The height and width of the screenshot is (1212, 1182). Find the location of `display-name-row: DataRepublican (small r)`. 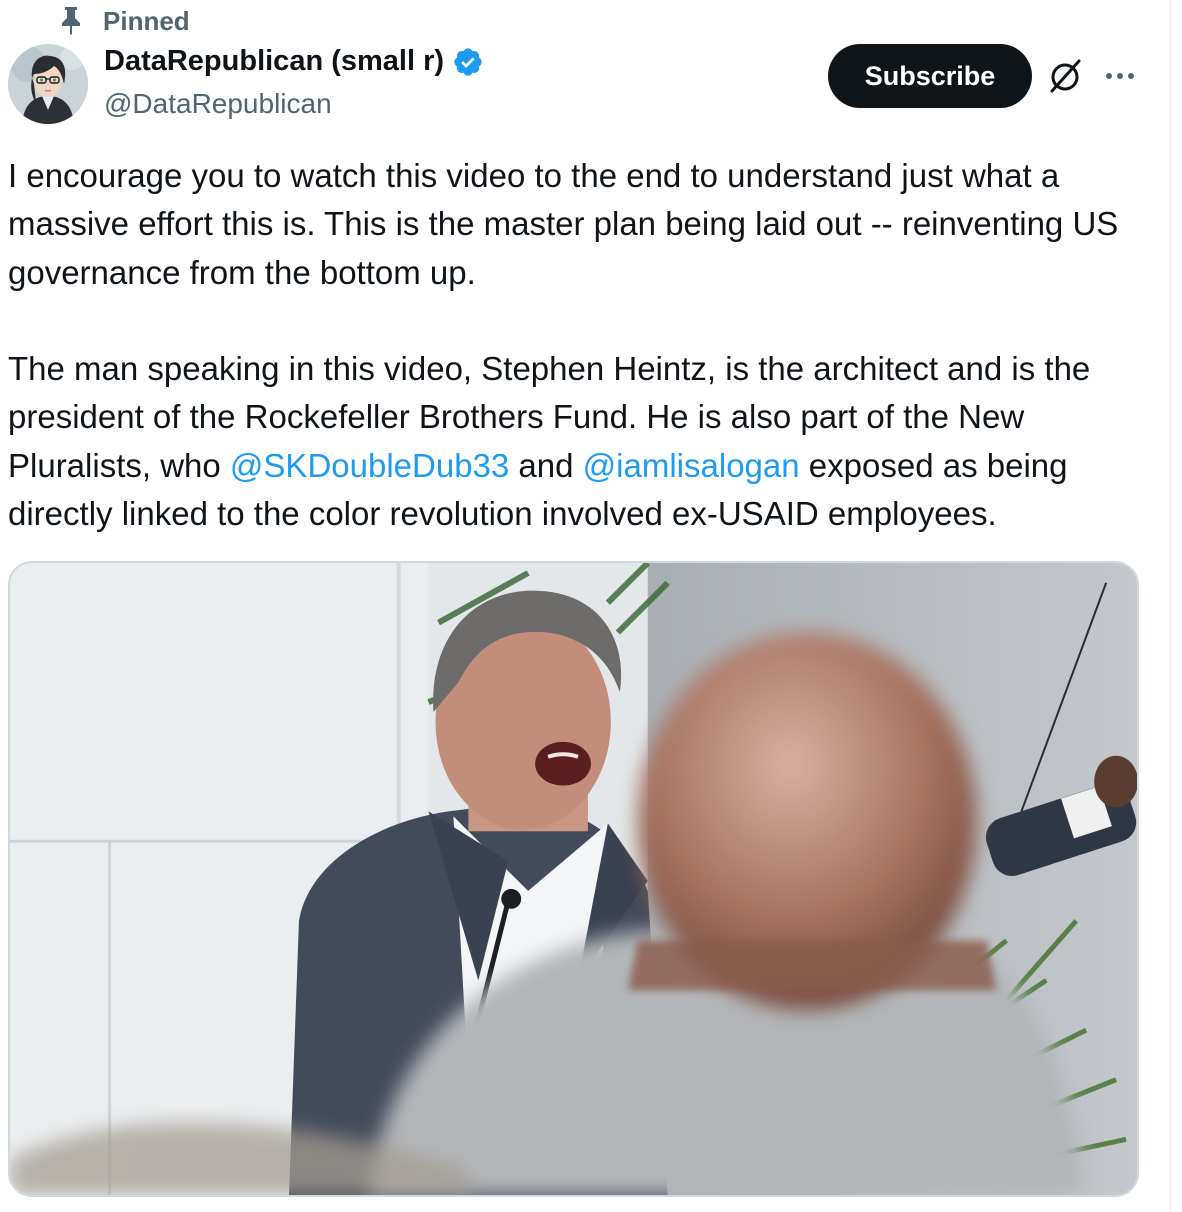

display-name-row: DataRepublican (small r) is located at coordinates (294, 61).